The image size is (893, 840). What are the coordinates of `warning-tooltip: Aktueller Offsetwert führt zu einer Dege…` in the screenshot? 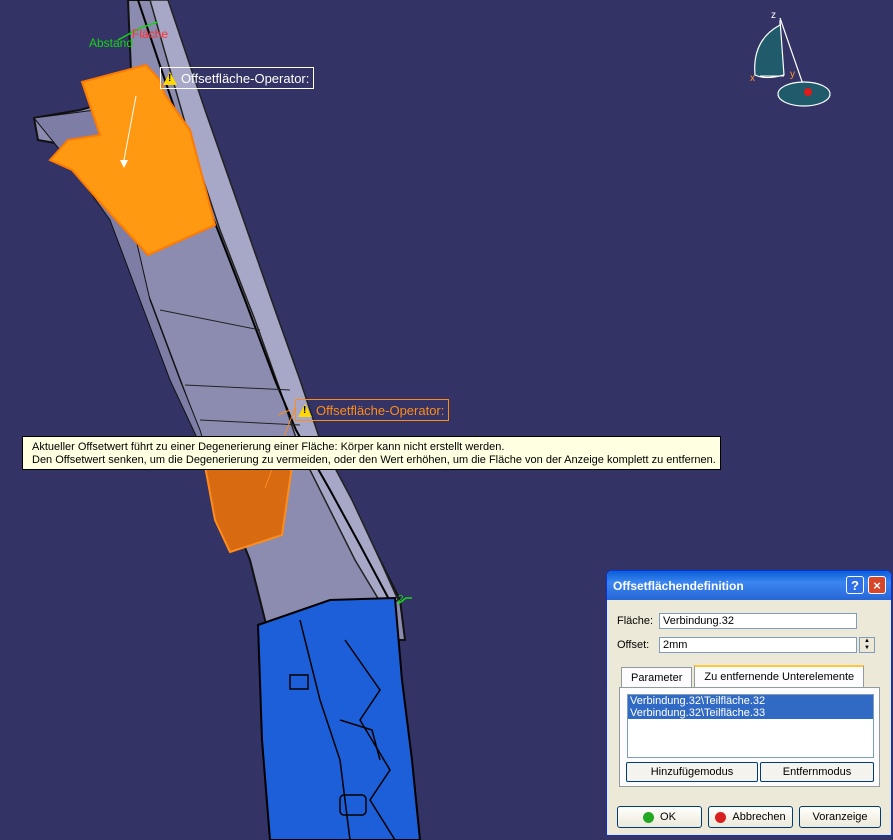 It's located at (371, 453).